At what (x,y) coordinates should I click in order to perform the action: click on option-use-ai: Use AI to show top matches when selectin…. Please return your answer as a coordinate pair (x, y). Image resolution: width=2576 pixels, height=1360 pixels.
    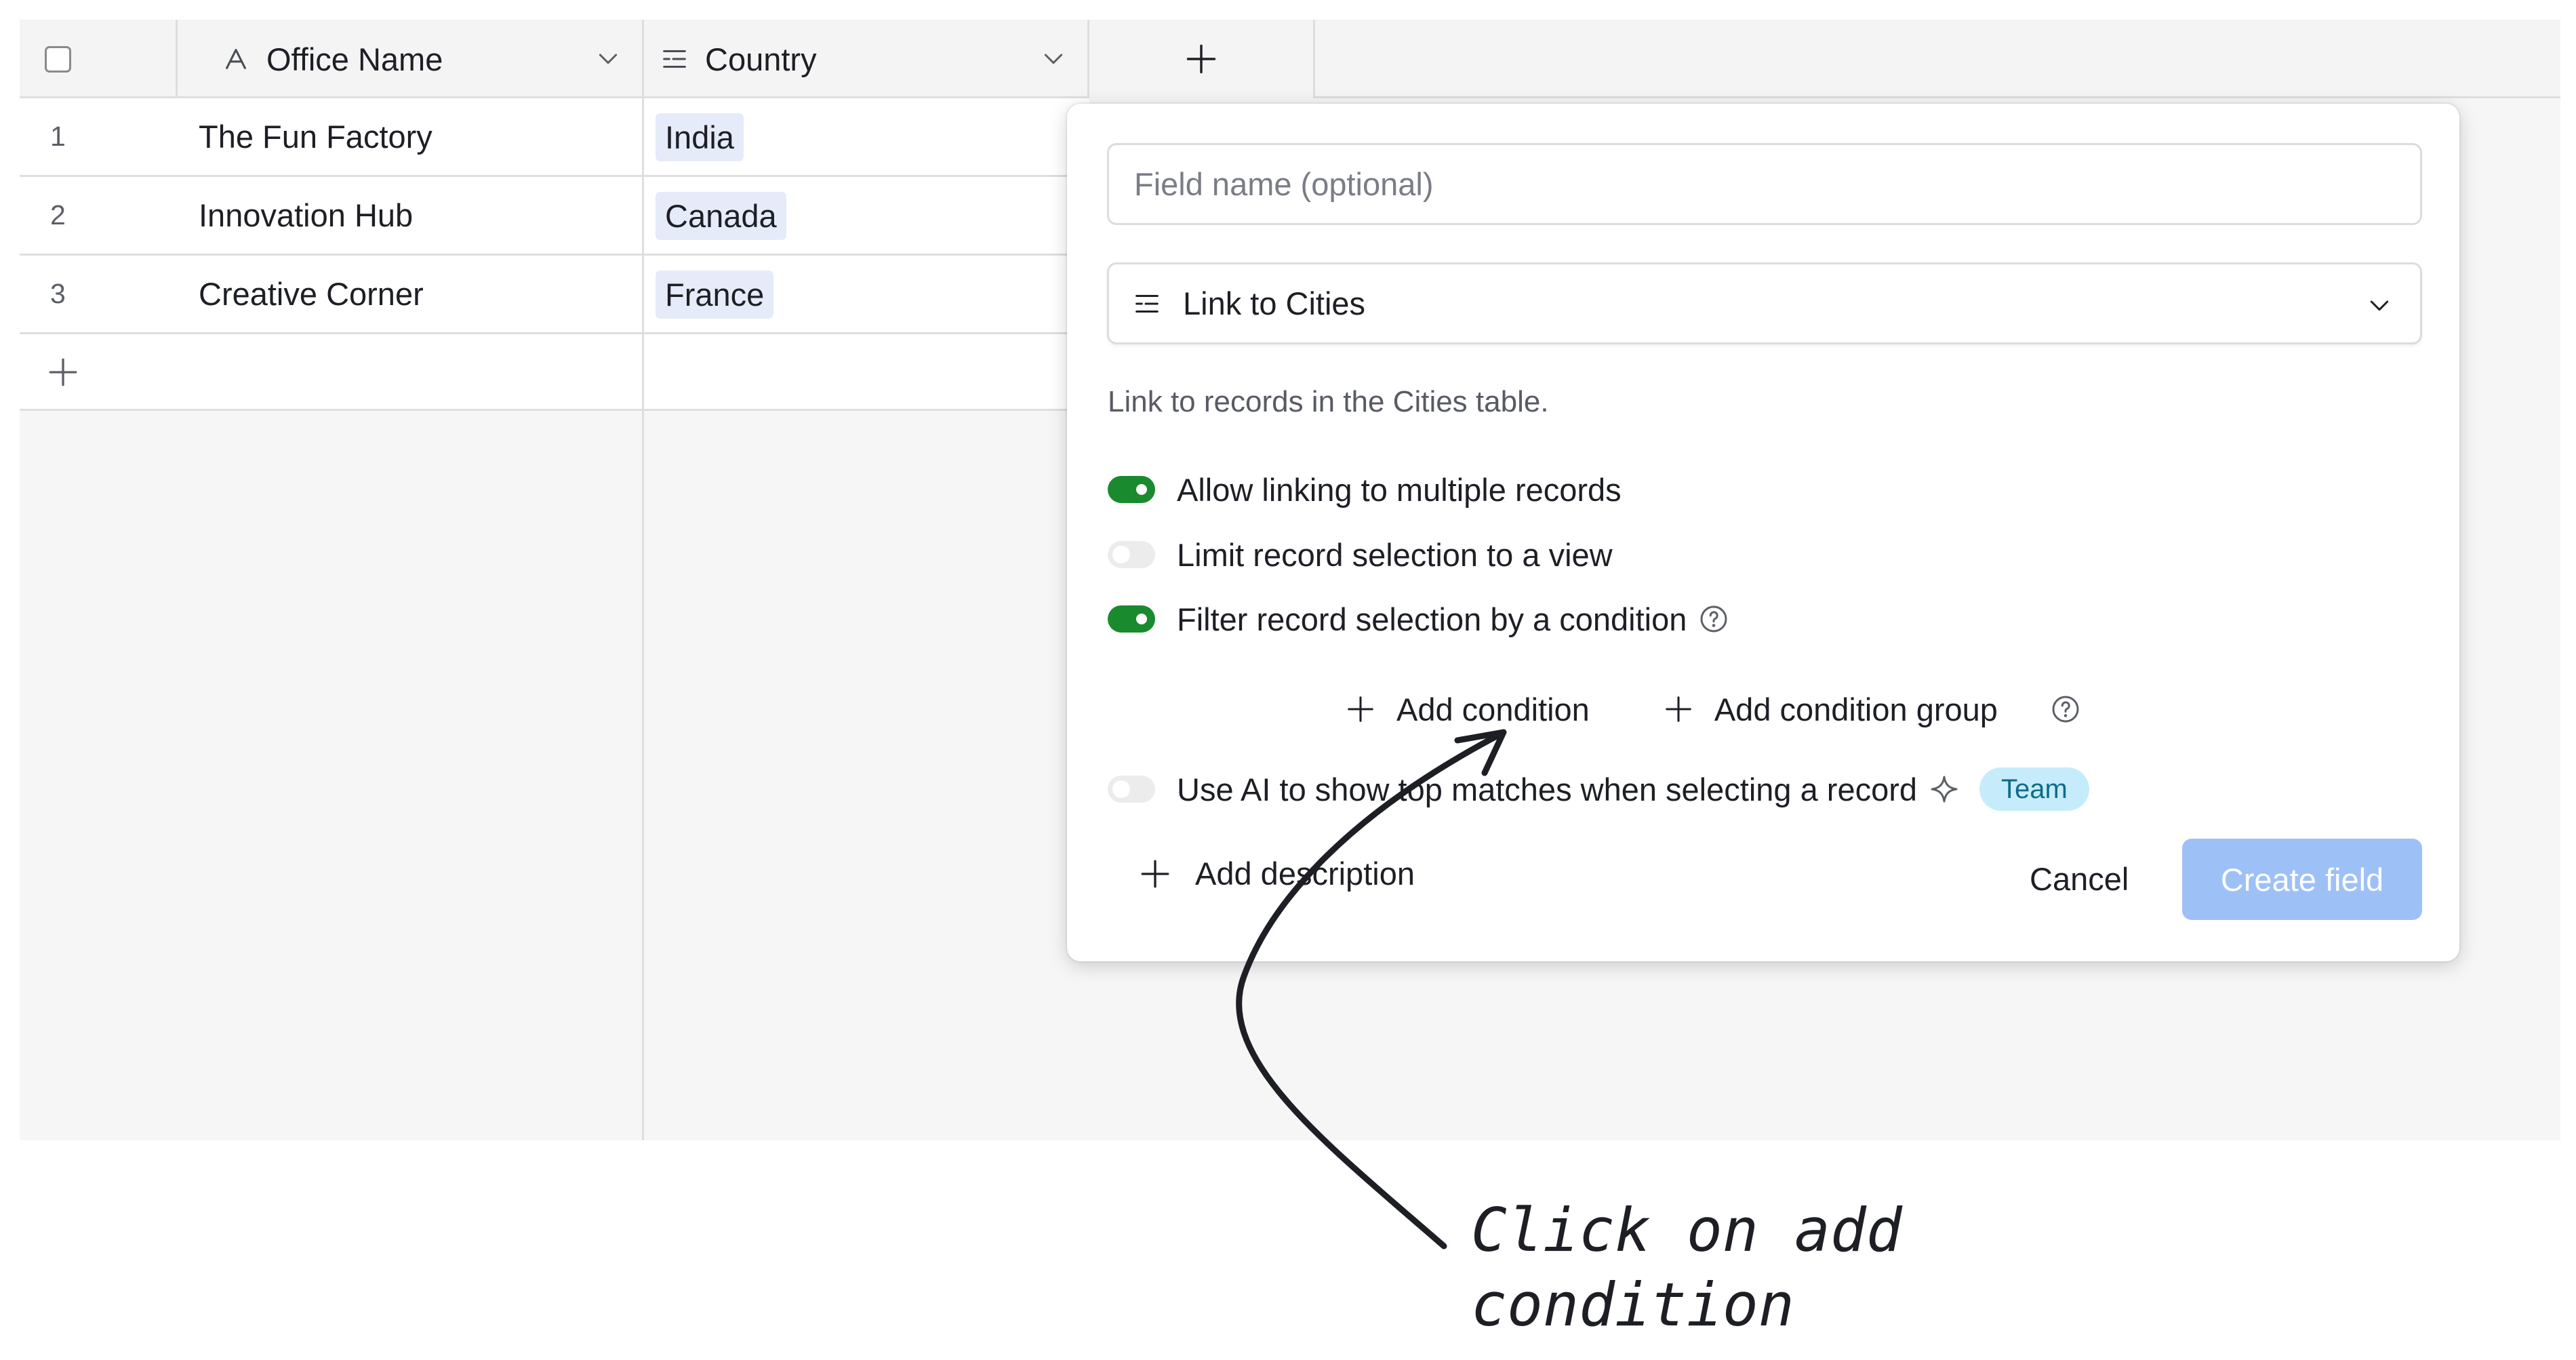
    Looking at the image, I should click on (1598, 789).